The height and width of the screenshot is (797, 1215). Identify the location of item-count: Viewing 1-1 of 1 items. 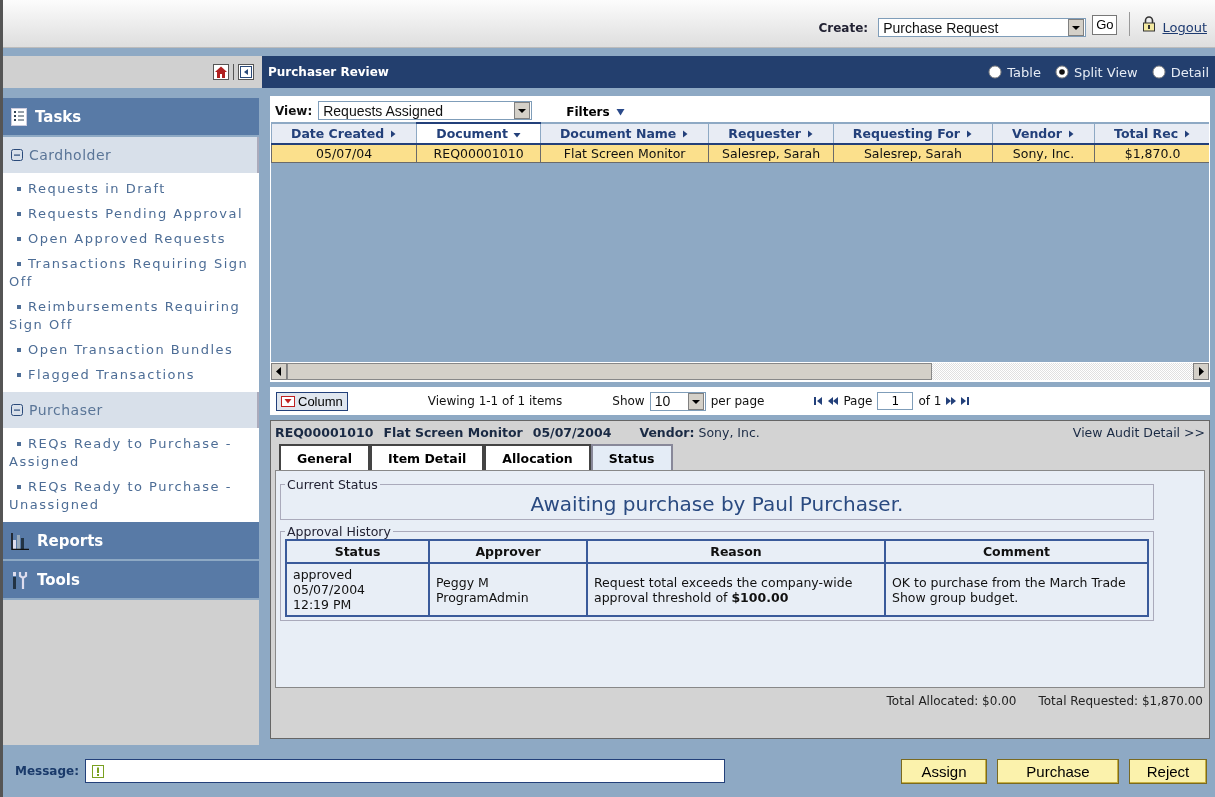
(495, 401).